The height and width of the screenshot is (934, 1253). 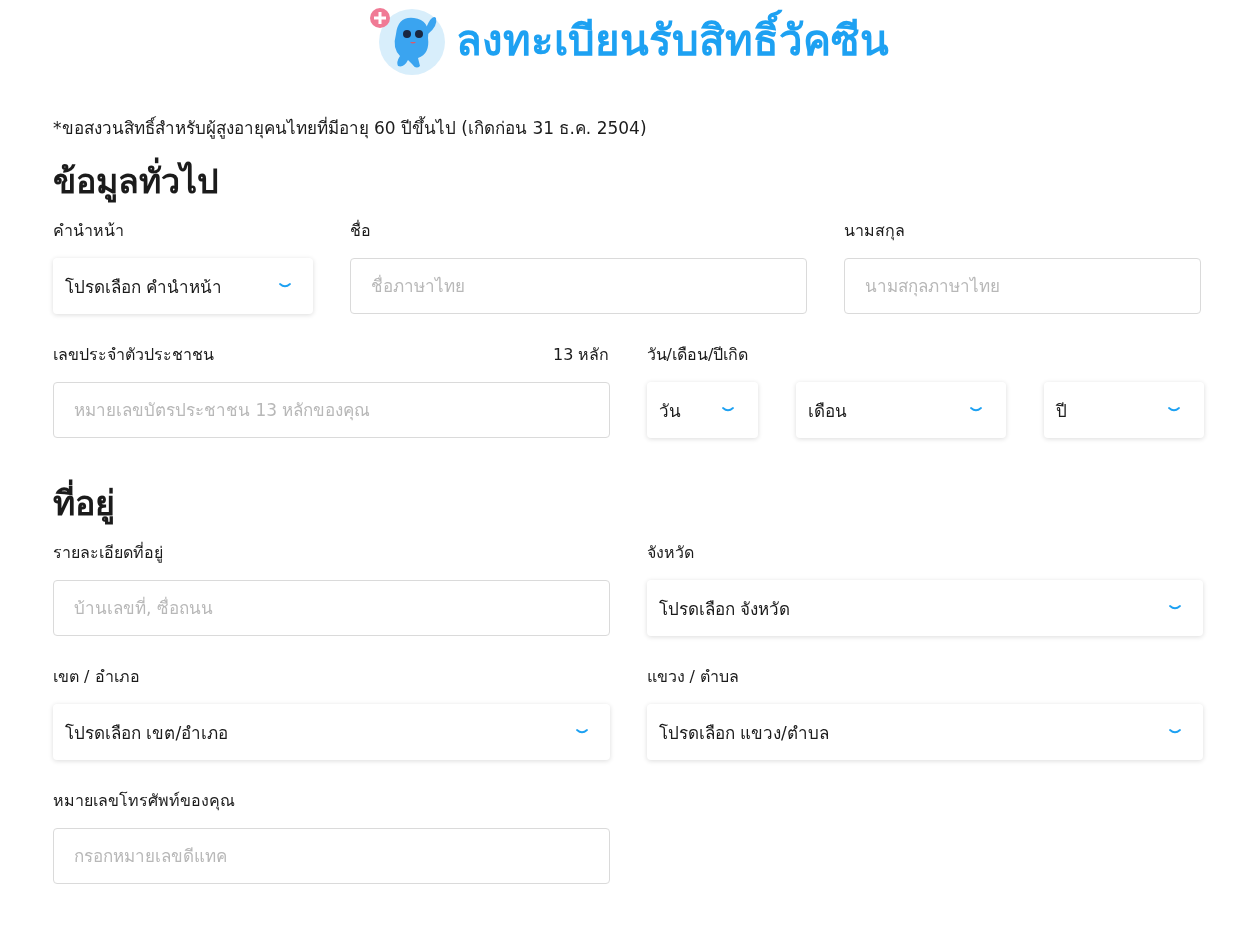 What do you see at coordinates (702, 410) in the screenshot?
I see `select-field: วัน` at bounding box center [702, 410].